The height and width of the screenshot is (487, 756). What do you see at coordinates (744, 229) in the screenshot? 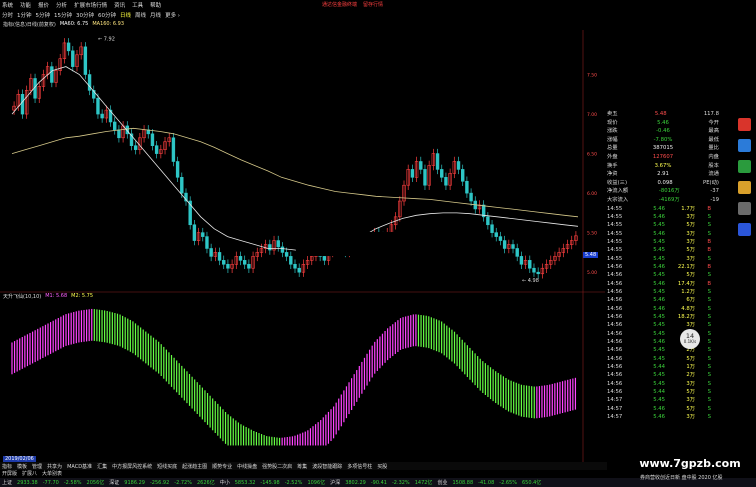
I see `info-icon` at bounding box center [744, 229].